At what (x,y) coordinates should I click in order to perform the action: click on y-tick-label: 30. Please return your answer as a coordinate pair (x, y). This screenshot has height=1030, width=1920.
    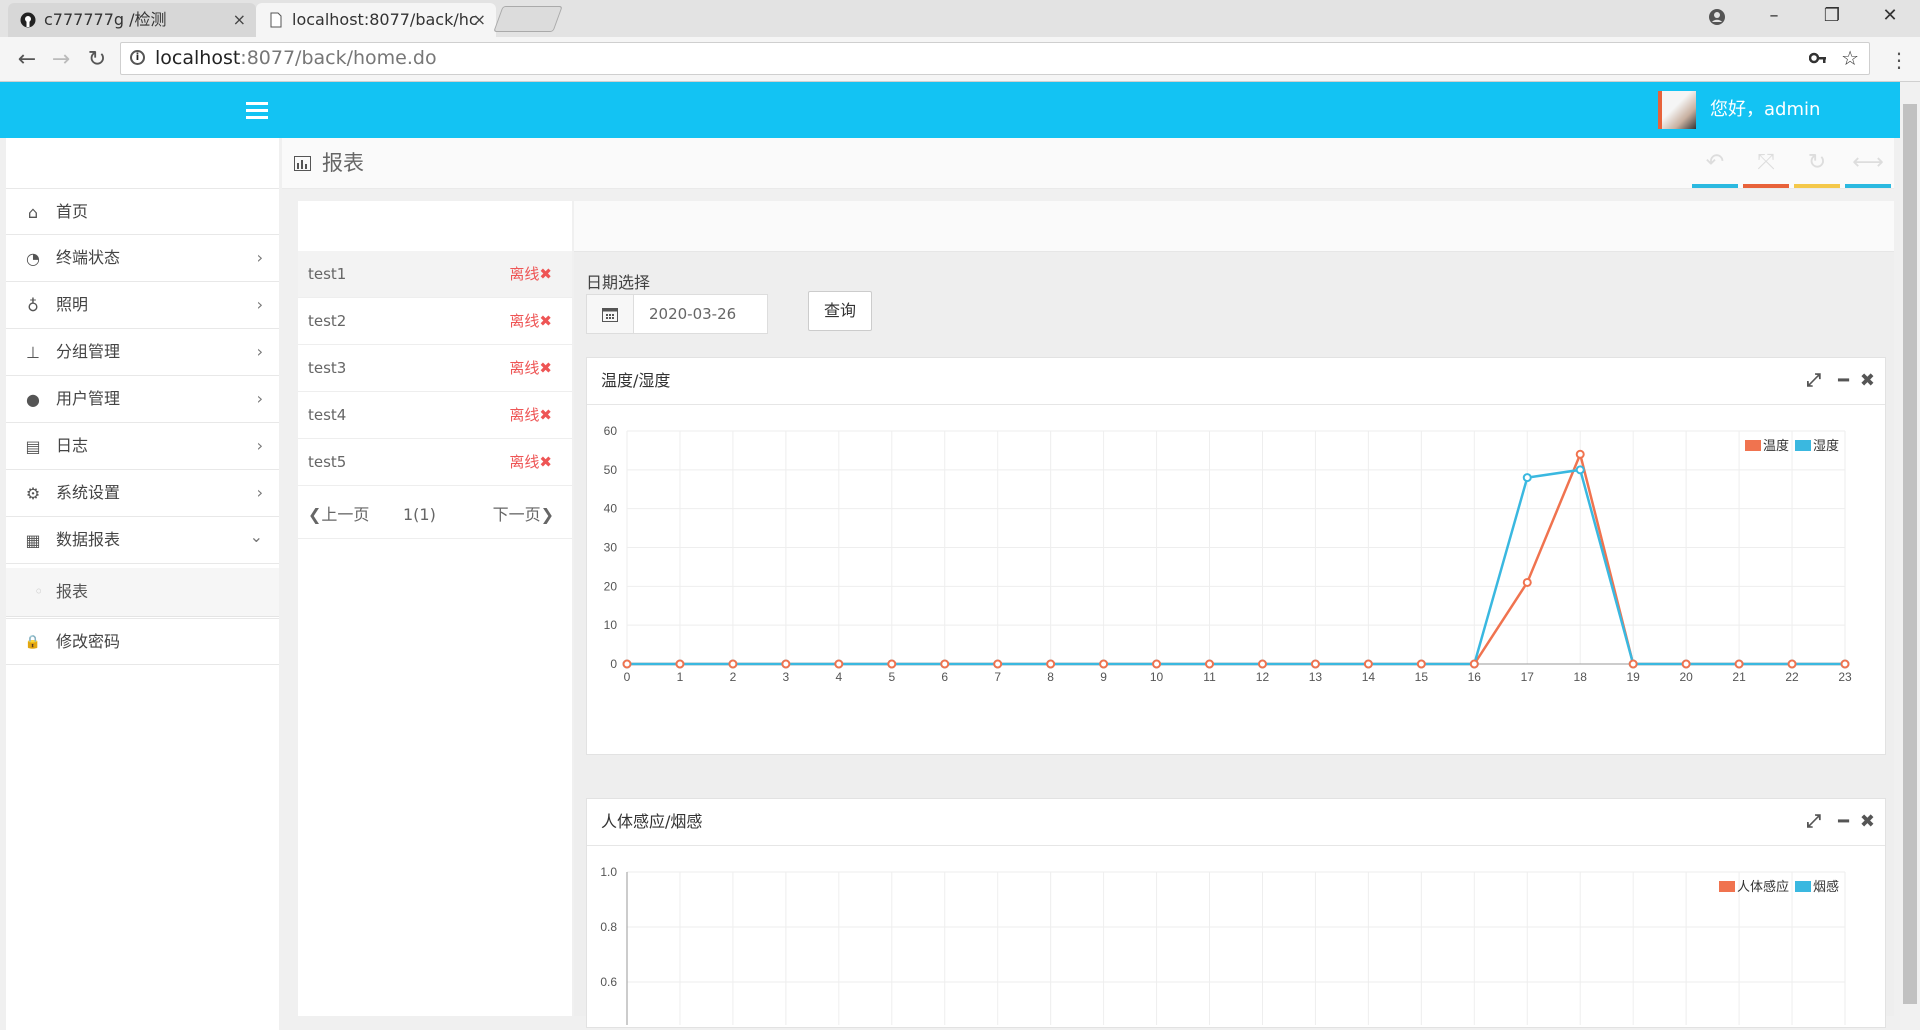
    Looking at the image, I should click on (611, 548).